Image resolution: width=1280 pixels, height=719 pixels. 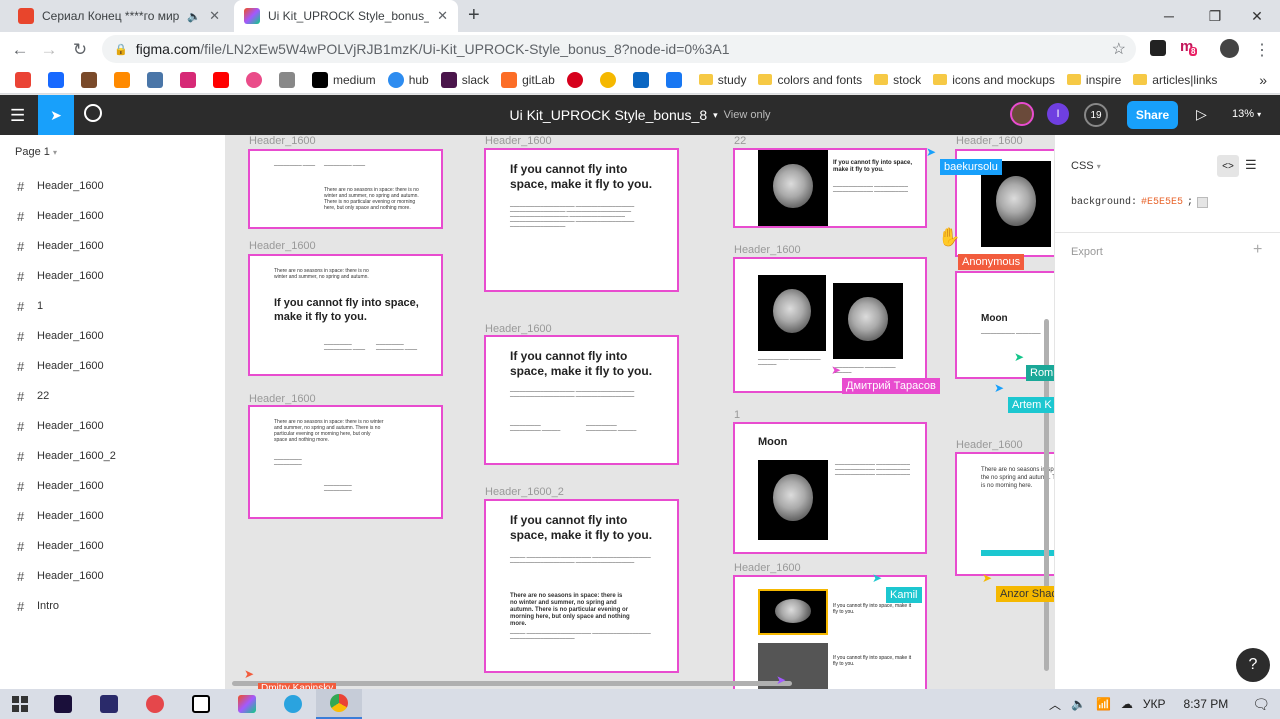 I want to click on bookmark-vk, so click(x=157, y=80).